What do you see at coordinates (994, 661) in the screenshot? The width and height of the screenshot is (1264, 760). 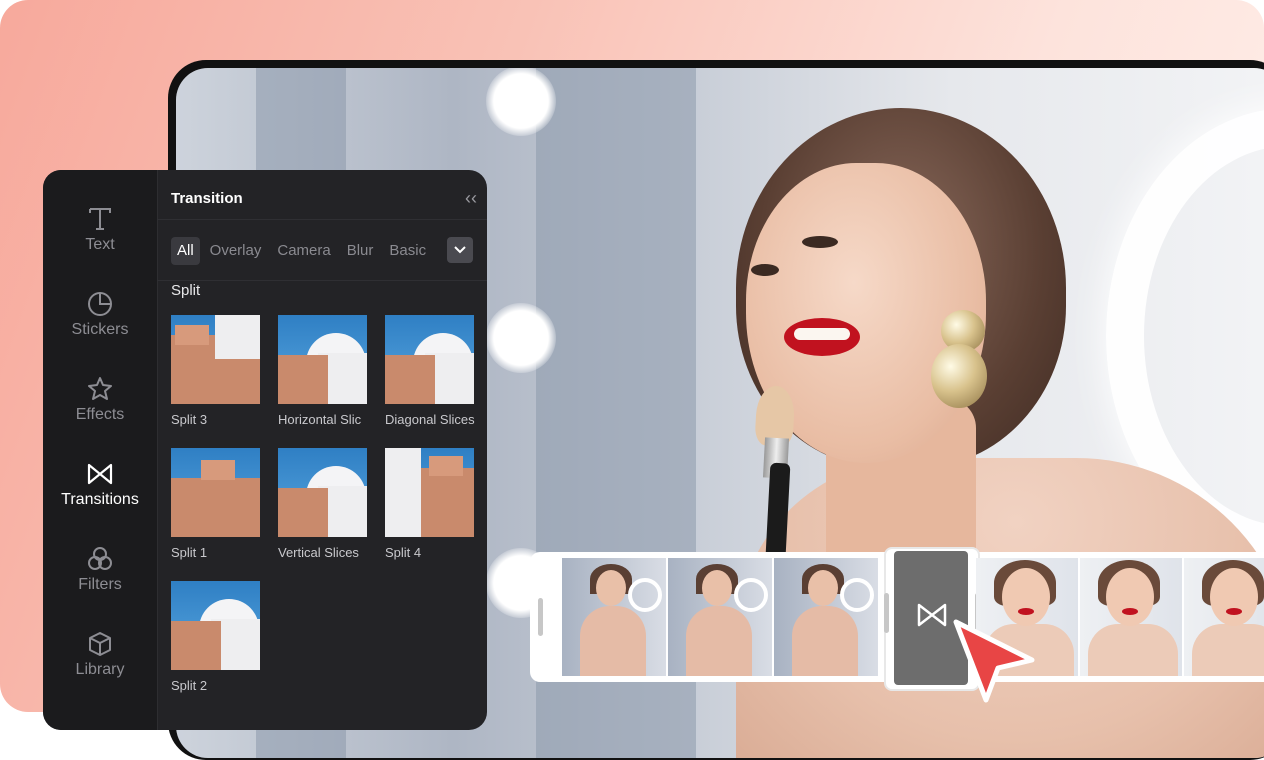 I see `cursor-arrow-icon` at bounding box center [994, 661].